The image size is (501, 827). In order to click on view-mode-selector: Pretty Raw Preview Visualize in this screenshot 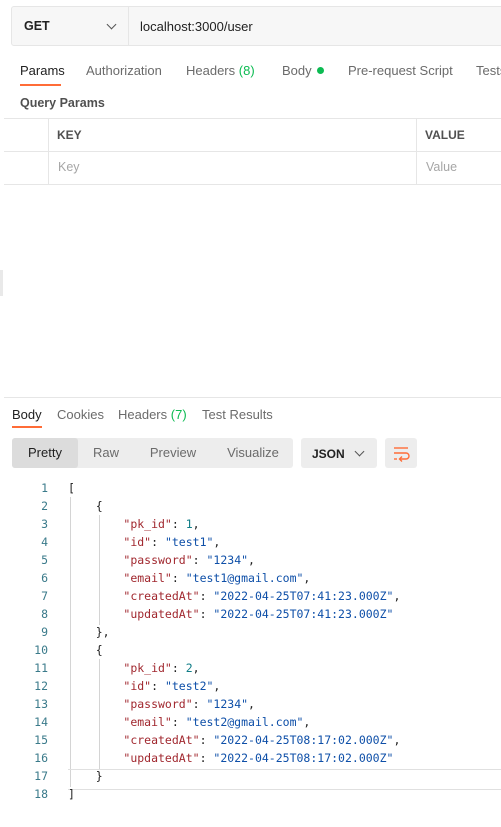, I will do `click(152, 453)`.